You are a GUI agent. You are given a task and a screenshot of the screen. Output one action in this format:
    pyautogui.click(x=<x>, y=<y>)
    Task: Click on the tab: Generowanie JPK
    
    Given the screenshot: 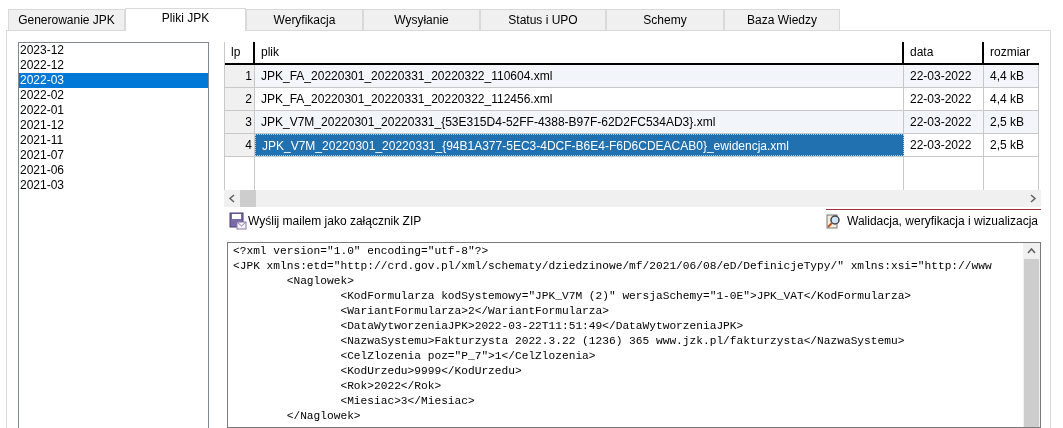 What is the action you would take?
    pyautogui.click(x=66, y=19)
    